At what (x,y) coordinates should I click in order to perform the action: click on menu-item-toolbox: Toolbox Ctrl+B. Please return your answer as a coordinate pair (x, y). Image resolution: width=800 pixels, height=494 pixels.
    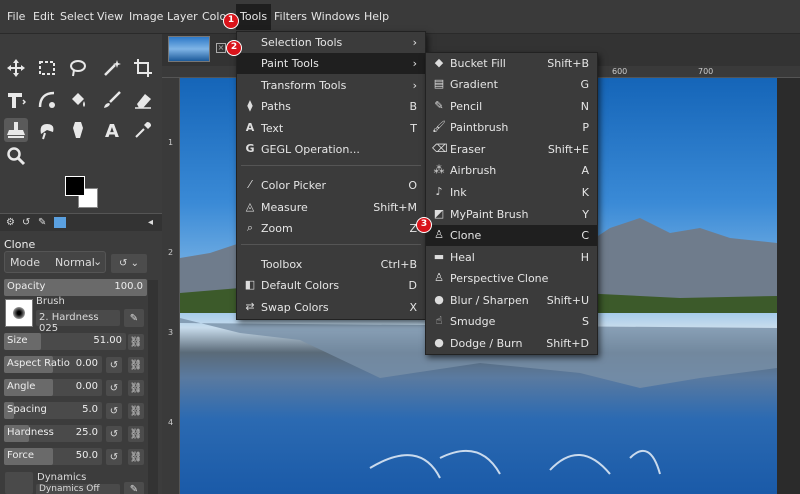
    Looking at the image, I should click on (331, 264).